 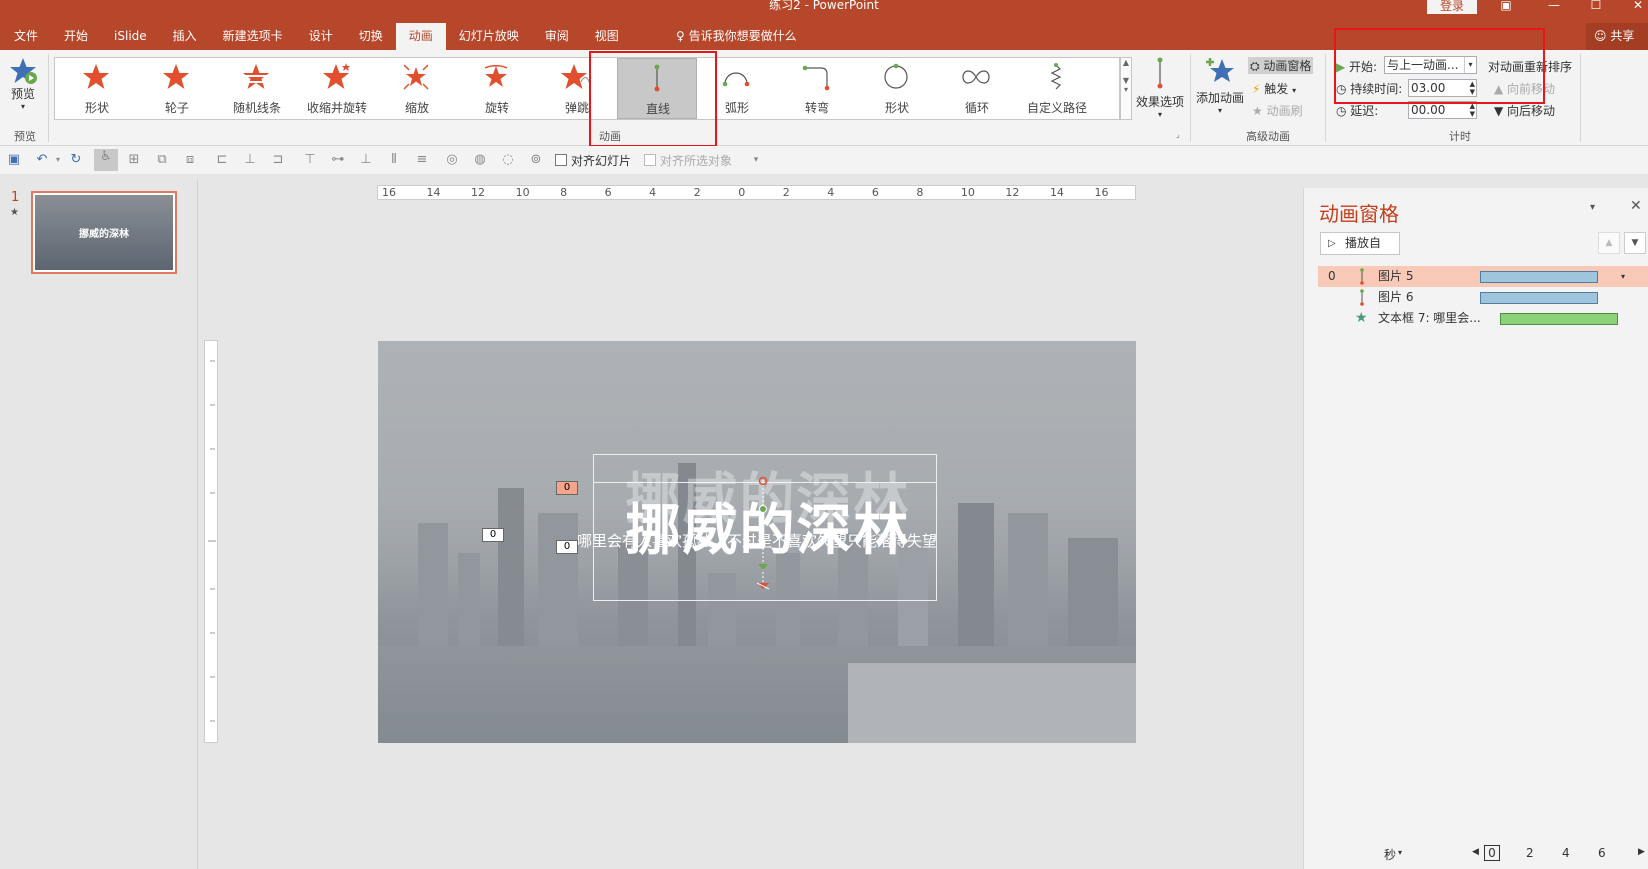 What do you see at coordinates (1220, 85) in the screenshot?
I see `add-animation-button: 添加动画 ▾` at bounding box center [1220, 85].